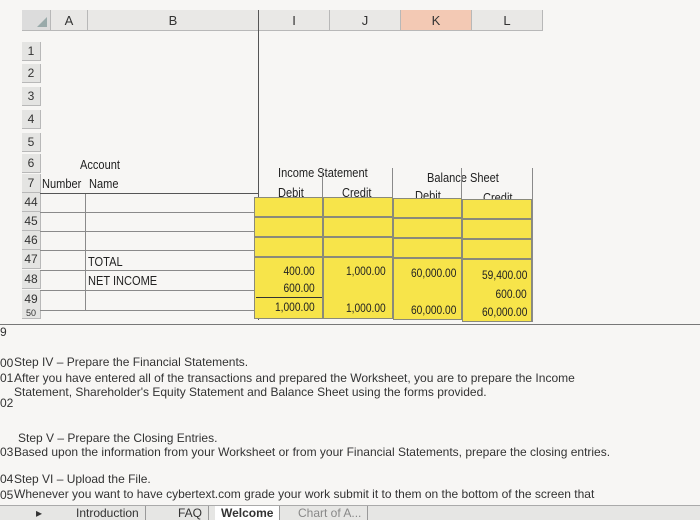  I want to click on tab-welcome: Welcome, so click(248, 513).